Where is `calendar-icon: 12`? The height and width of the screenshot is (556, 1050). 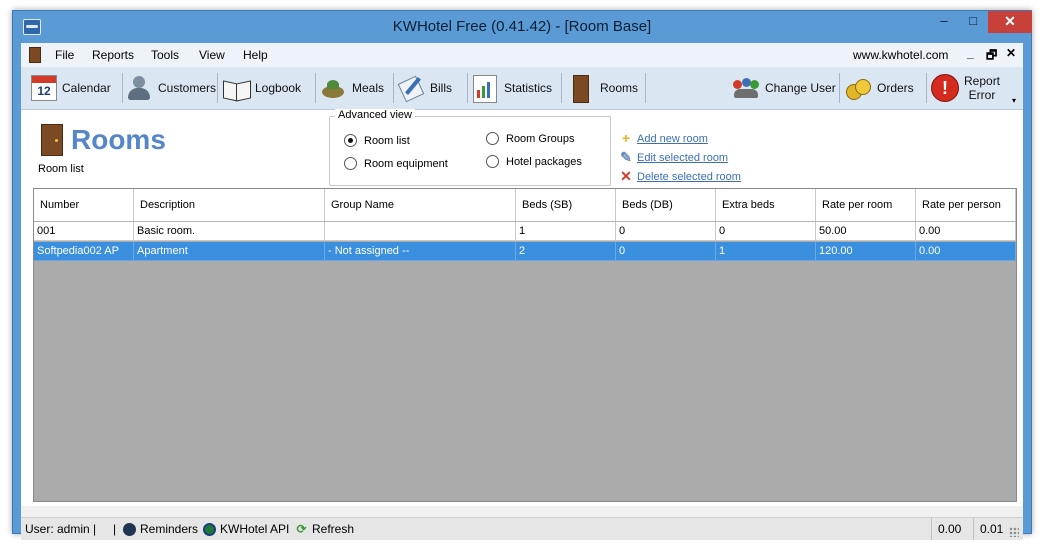
calendar-icon: 12 is located at coordinates (44, 88).